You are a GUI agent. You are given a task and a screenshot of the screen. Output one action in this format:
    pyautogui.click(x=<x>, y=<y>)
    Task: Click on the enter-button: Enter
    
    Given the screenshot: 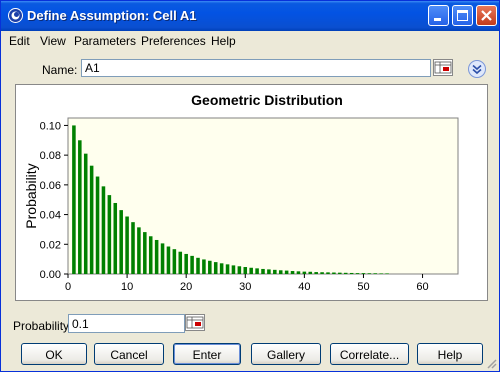 What is the action you would take?
    pyautogui.click(x=207, y=354)
    